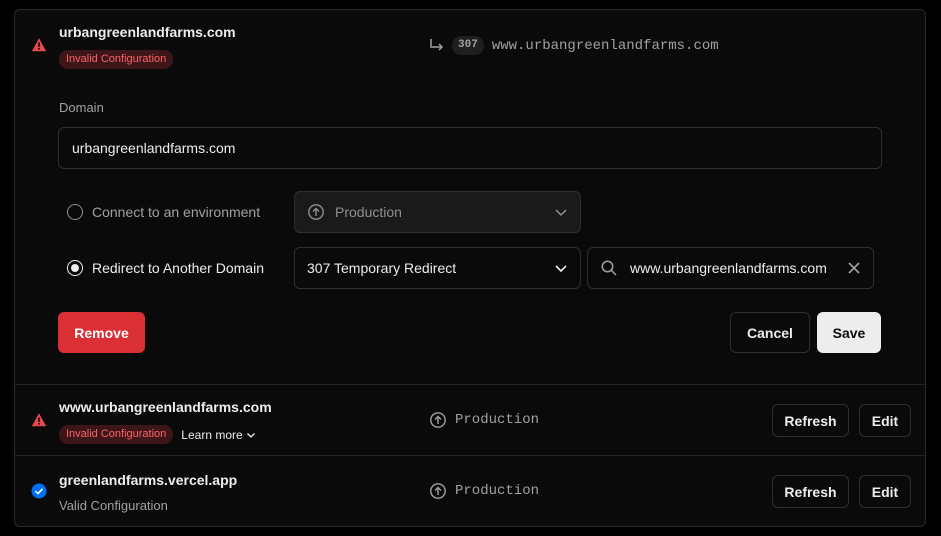 This screenshot has height=536, width=941. I want to click on redirect-radio, so click(75, 268).